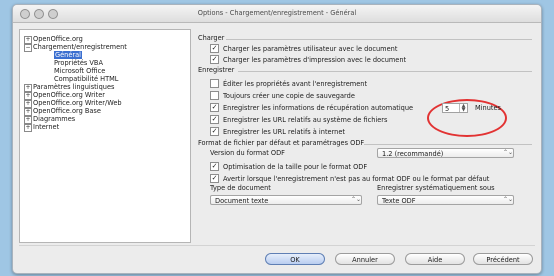 The height and width of the screenshot is (276, 554). I want to click on tree-item-ms-office: Microsoft Office, so click(79, 71).